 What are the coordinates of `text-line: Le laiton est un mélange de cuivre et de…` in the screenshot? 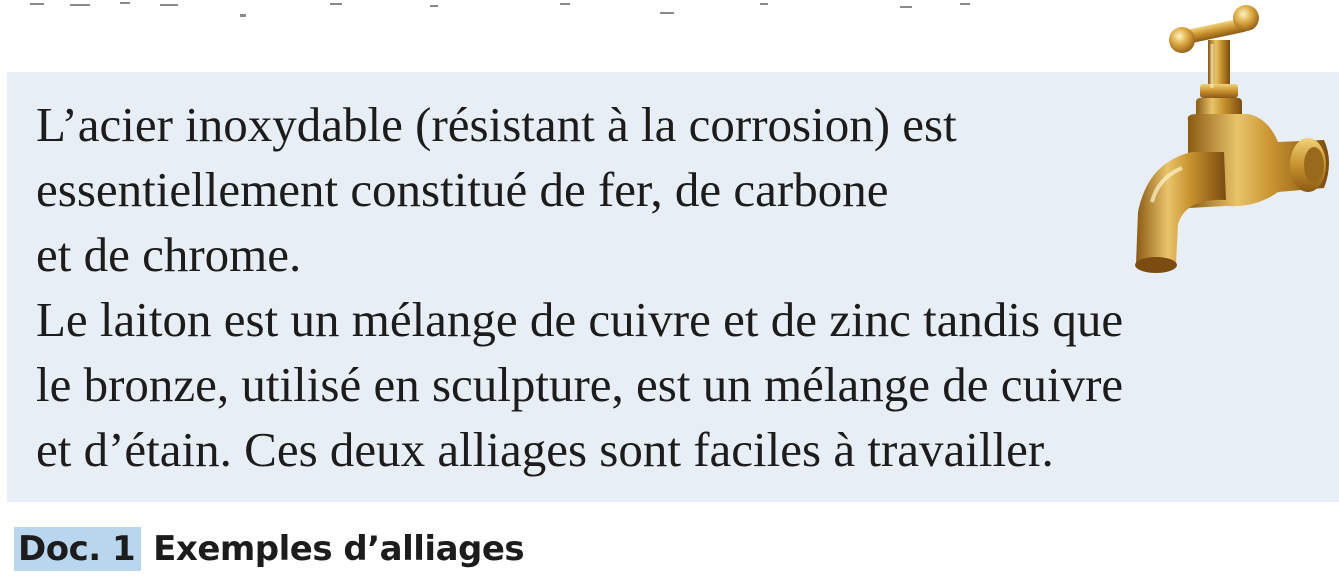 It's located at (580, 319).